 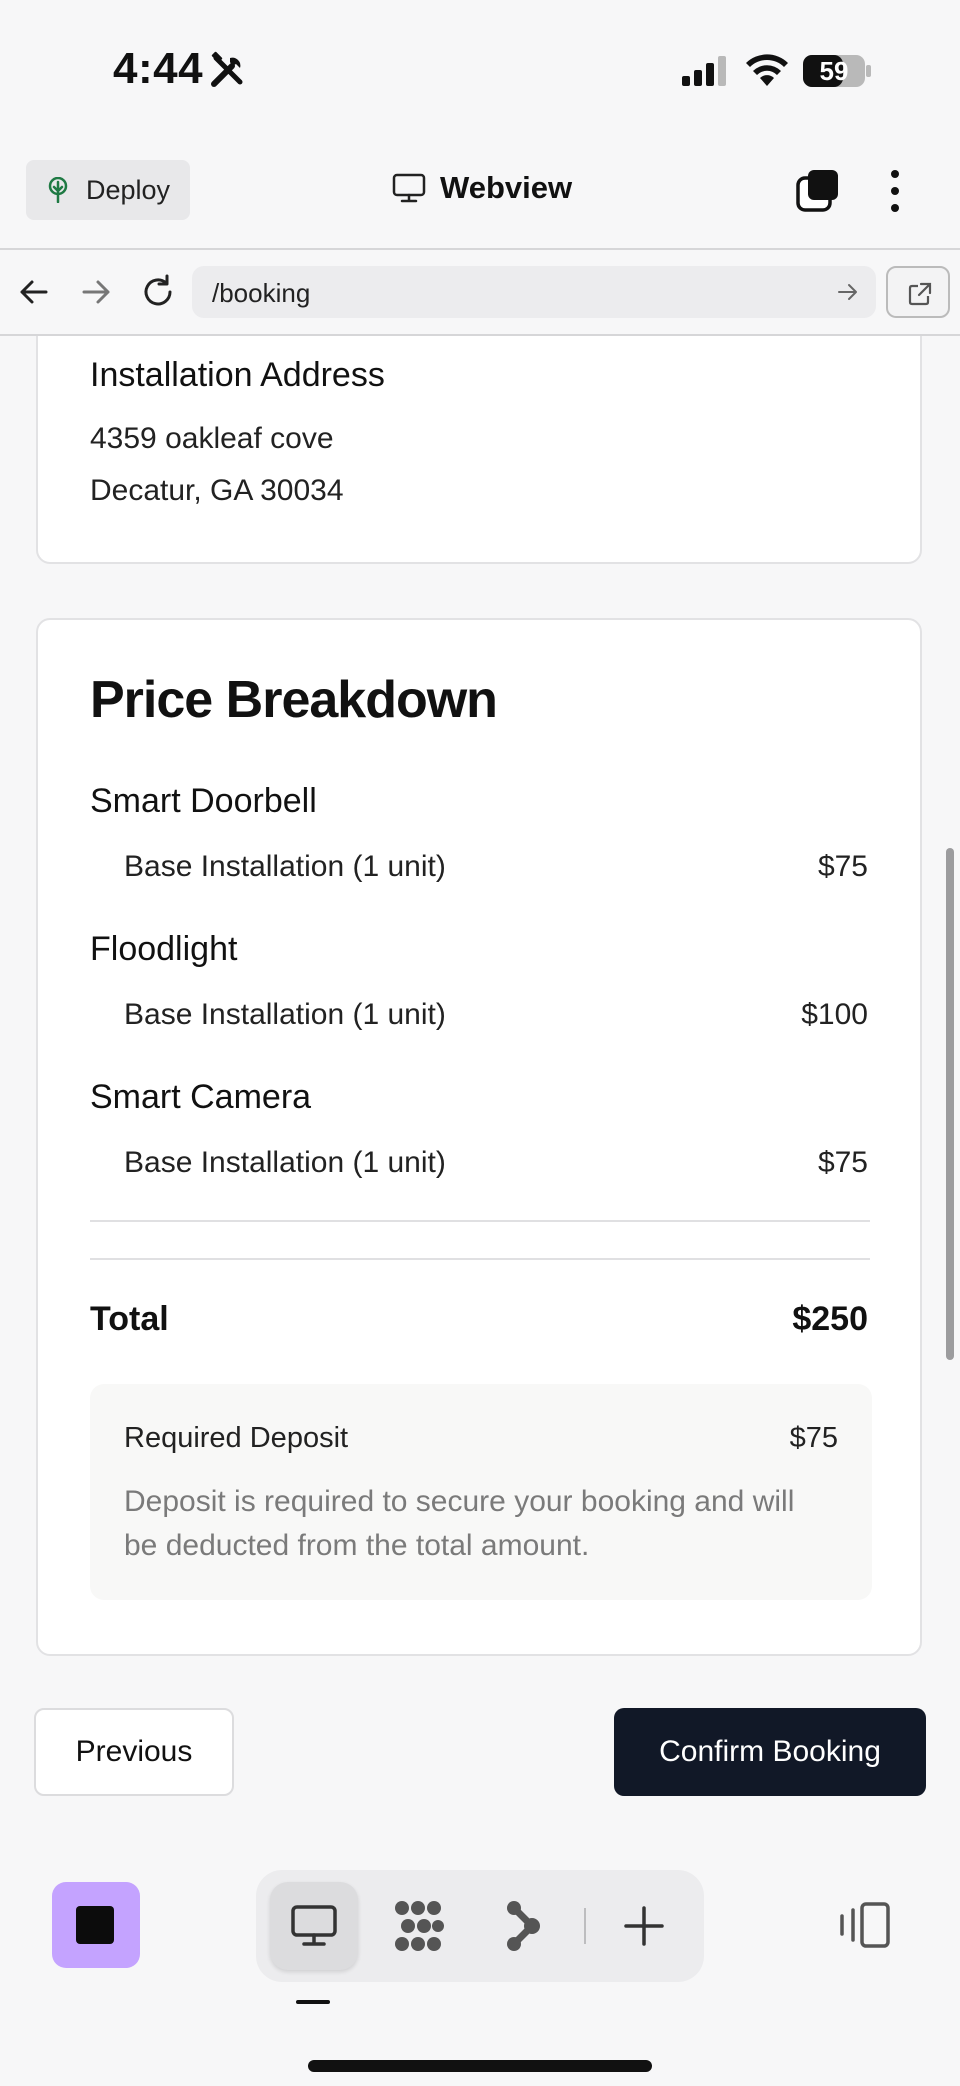 I want to click on back-arrow-icon, so click(x=34, y=292).